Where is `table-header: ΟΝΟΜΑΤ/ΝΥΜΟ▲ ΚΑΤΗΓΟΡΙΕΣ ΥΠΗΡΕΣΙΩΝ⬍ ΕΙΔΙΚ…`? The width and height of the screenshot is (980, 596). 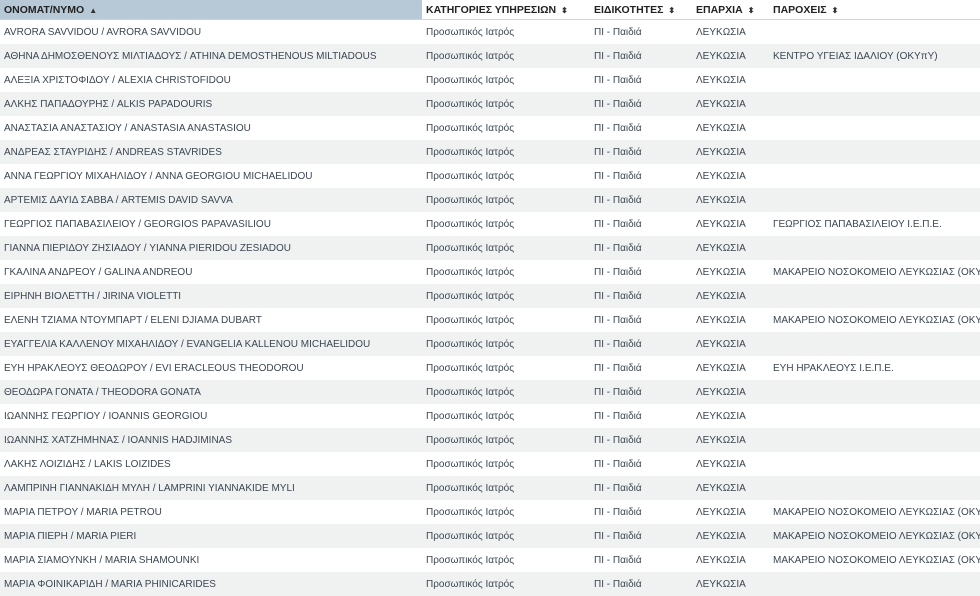
table-header: ΟΝΟΜΑΤ/ΝΥΜΟ▲ ΚΑΤΗΓΟΡΙΕΣ ΥΠΗΡΕΣΙΩΝ⬍ ΕΙΔΙΚ… is located at coordinates (490, 10).